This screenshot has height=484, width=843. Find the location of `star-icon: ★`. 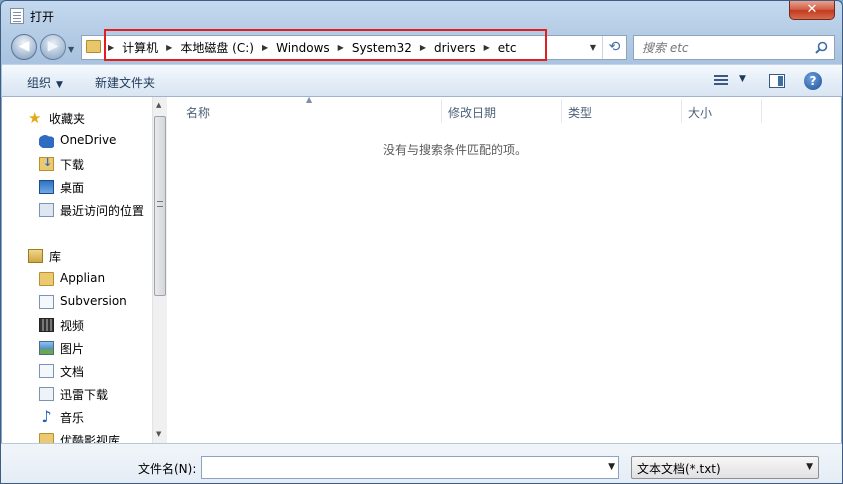

star-icon: ★ is located at coordinates (35, 118).